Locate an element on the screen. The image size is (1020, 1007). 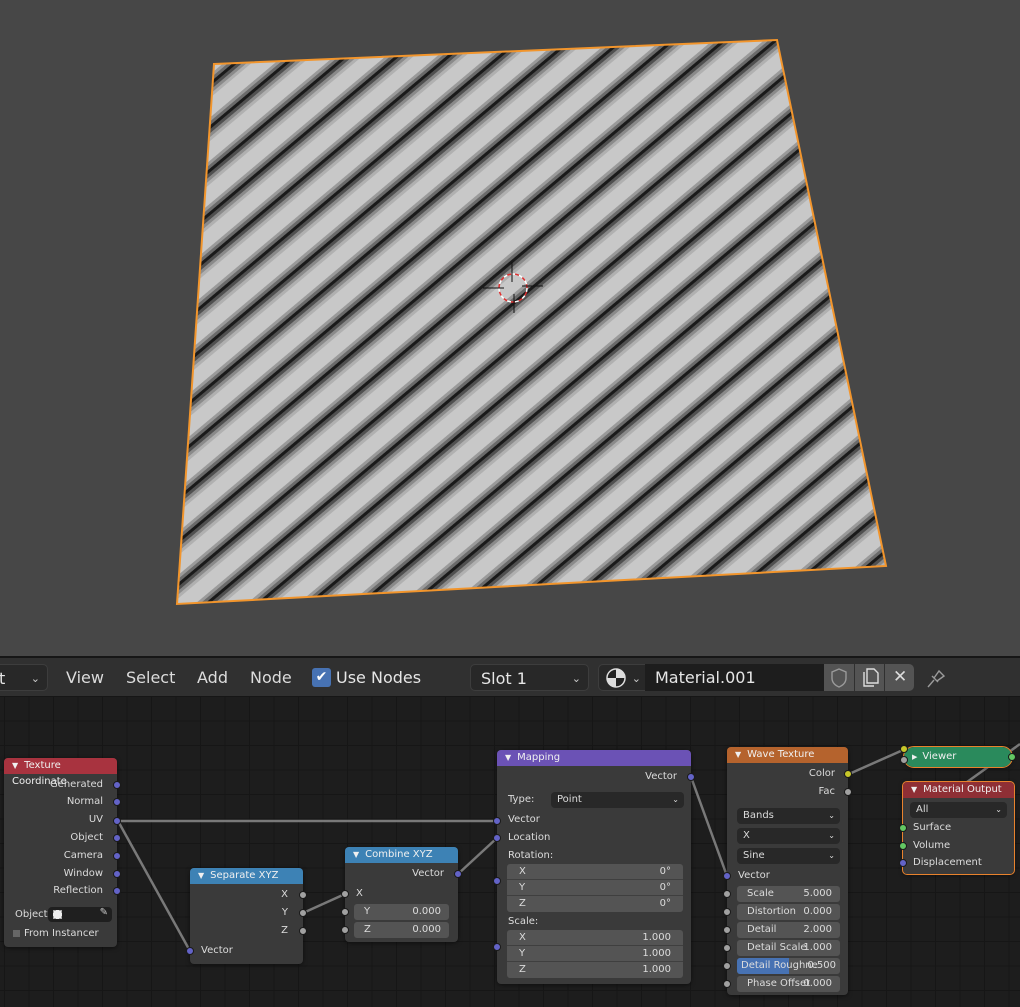
menu-node: Node is located at coordinates (271, 677).